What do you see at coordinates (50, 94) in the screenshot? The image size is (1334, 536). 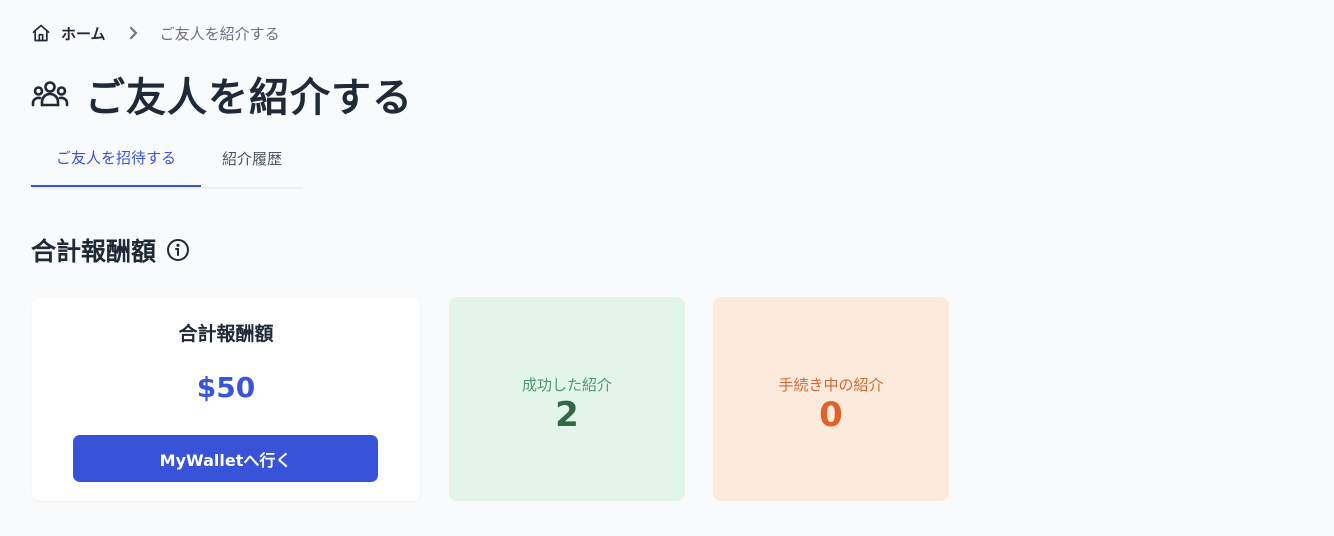 I see `users-group-icon` at bounding box center [50, 94].